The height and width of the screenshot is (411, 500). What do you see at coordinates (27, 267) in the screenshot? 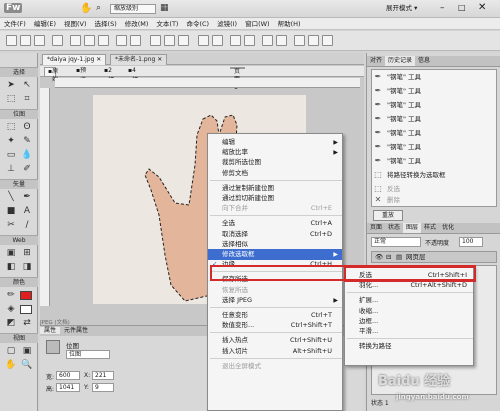
I see `show-slices-icon: ◨` at bounding box center [27, 267].